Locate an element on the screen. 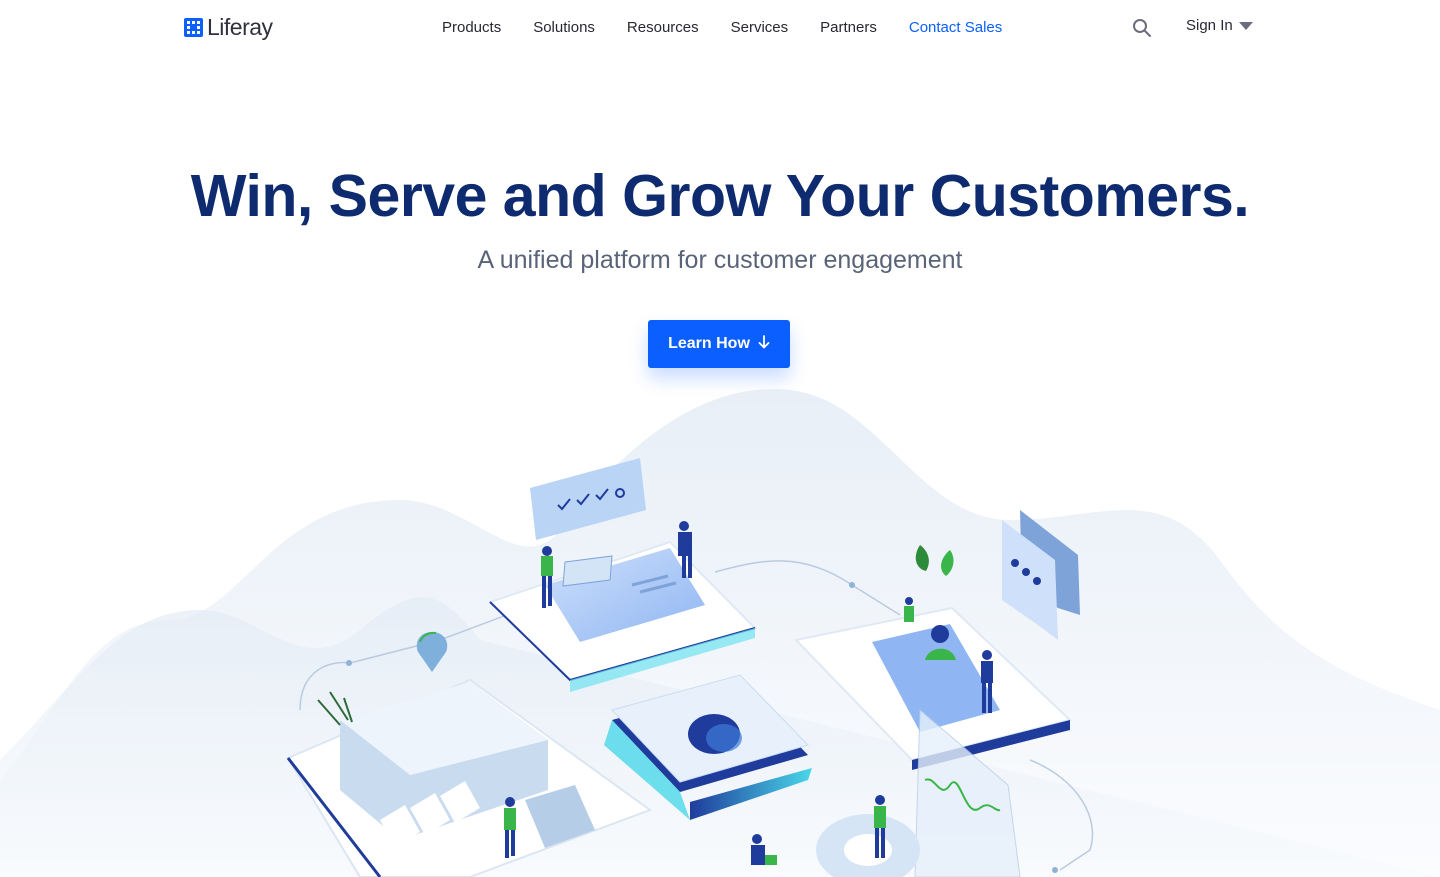 This screenshot has height=877, width=1440. sign-in-label: Sign In is located at coordinates (1209, 25).